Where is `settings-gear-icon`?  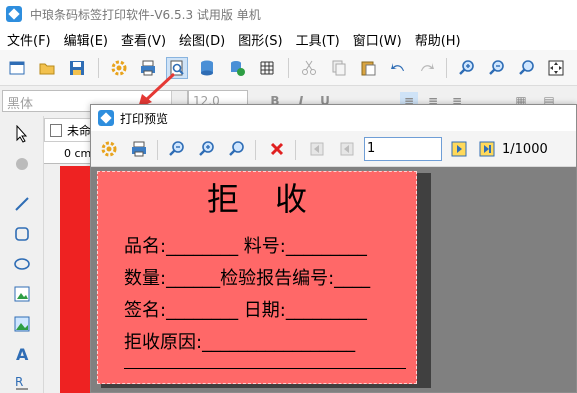
settings-gear-icon is located at coordinates (119, 68).